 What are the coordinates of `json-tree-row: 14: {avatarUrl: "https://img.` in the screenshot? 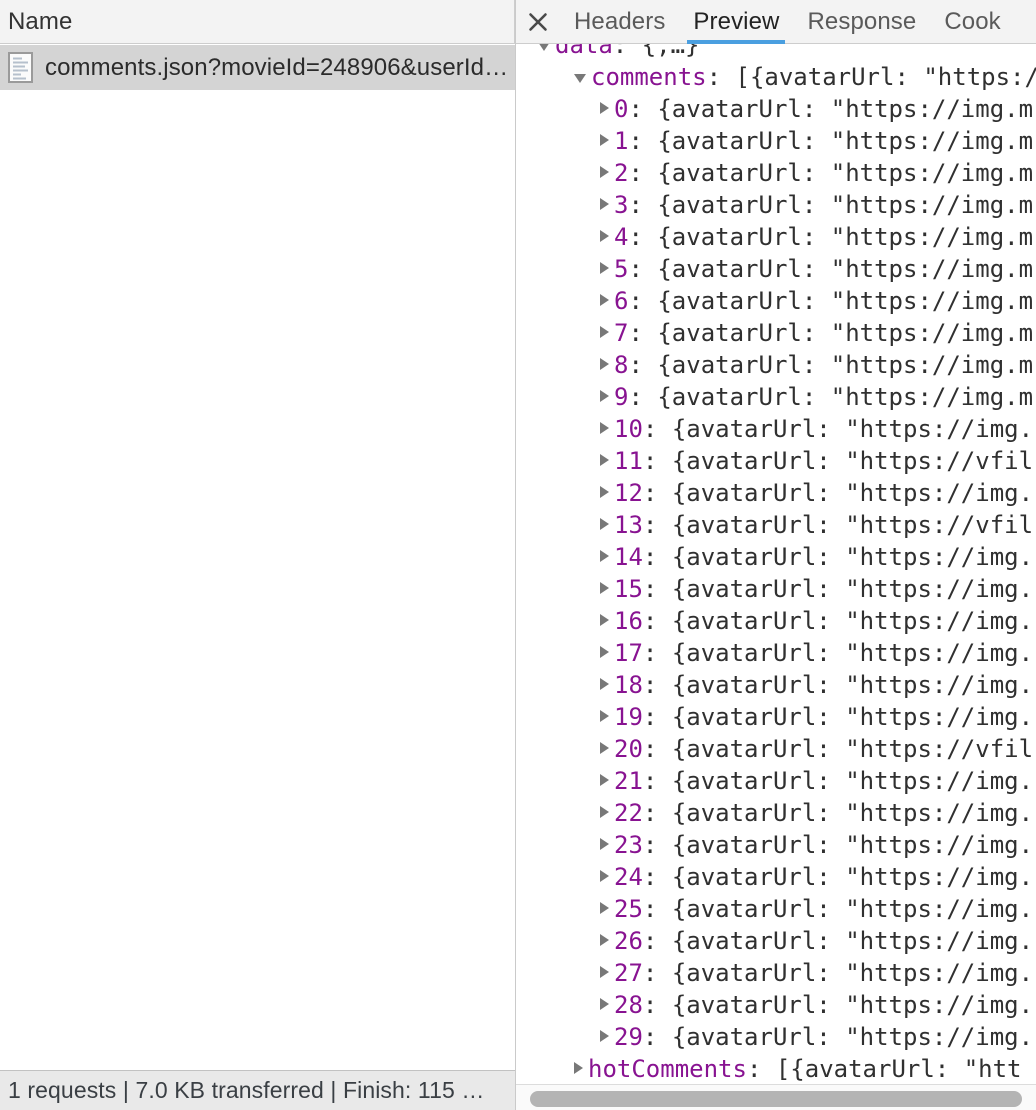 It's located at (776, 557).